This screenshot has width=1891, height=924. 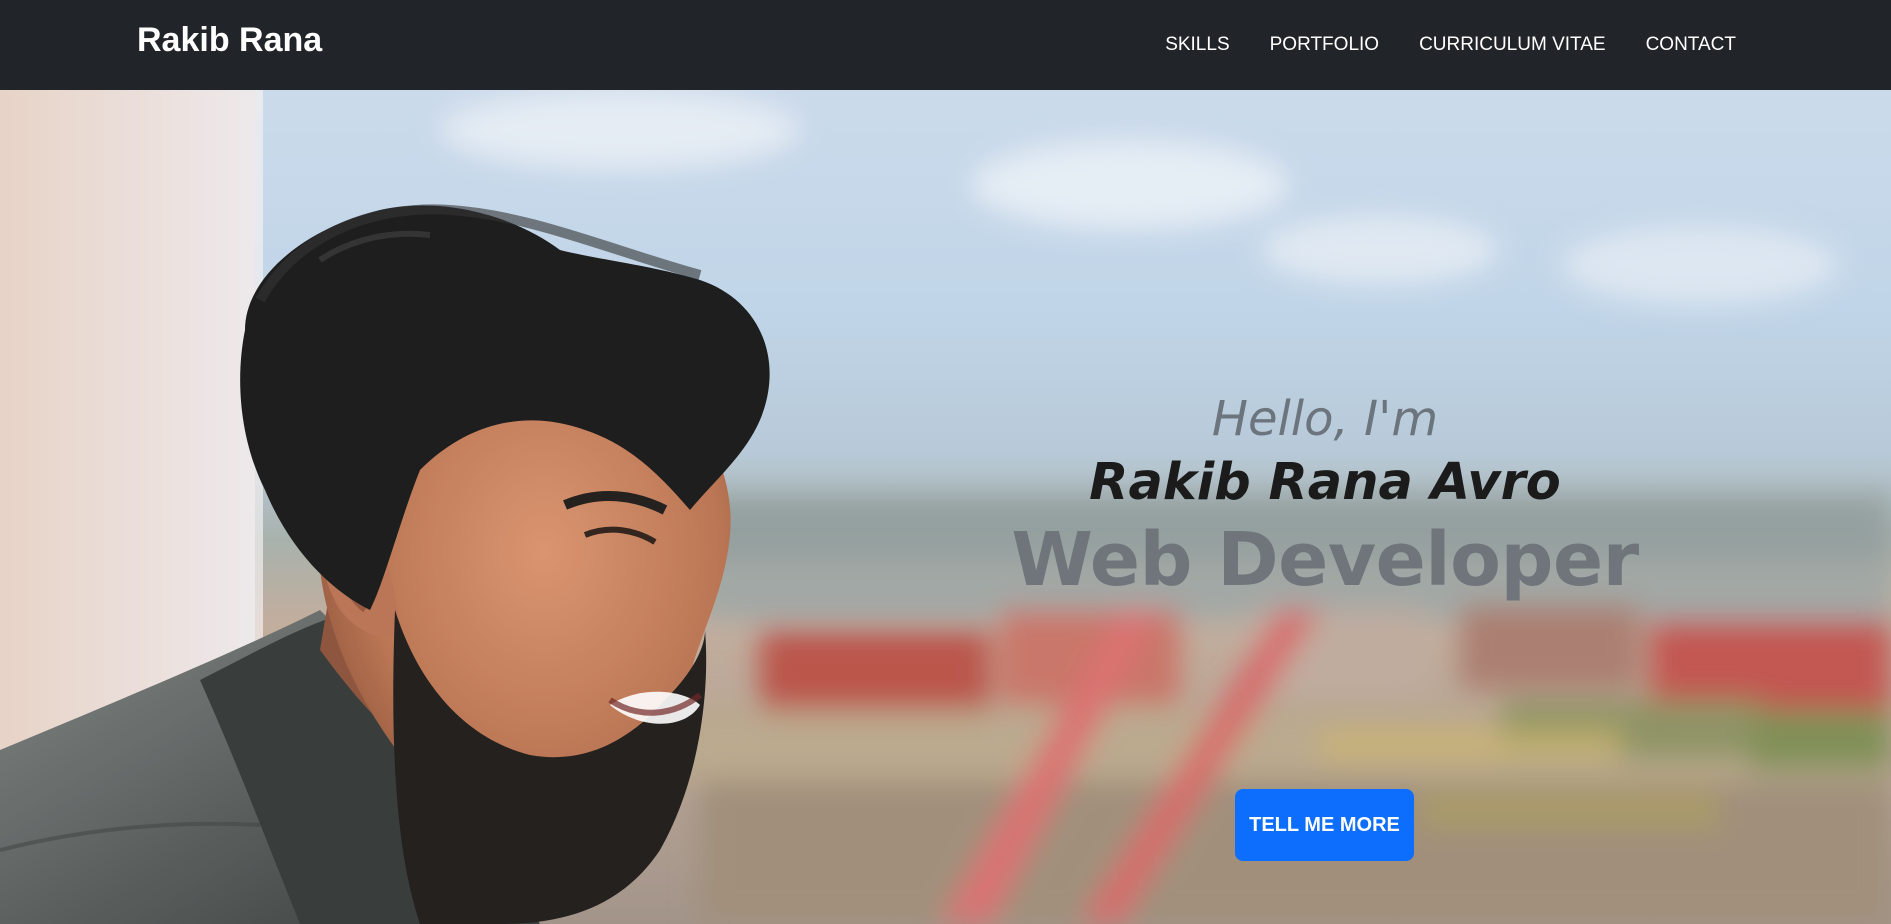 What do you see at coordinates (1325, 419) in the screenshot?
I see `hero-greeting: Hello, I'm` at bounding box center [1325, 419].